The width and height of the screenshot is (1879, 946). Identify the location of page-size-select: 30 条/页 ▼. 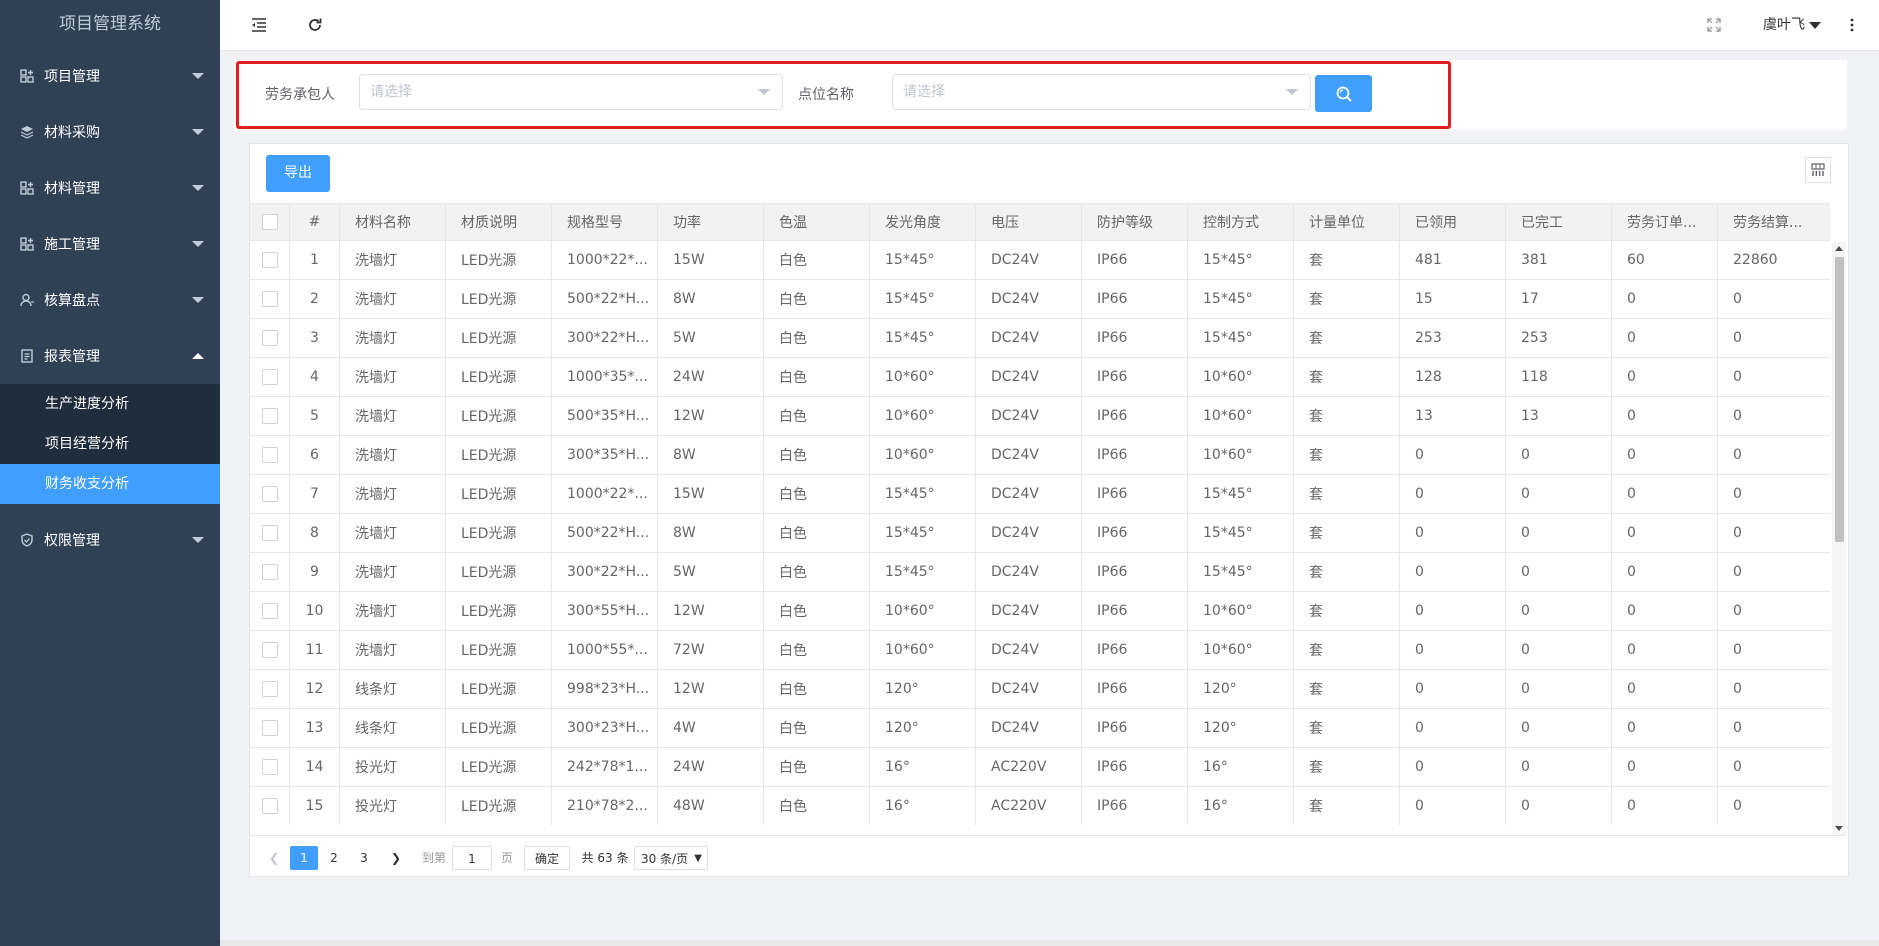
(671, 858).